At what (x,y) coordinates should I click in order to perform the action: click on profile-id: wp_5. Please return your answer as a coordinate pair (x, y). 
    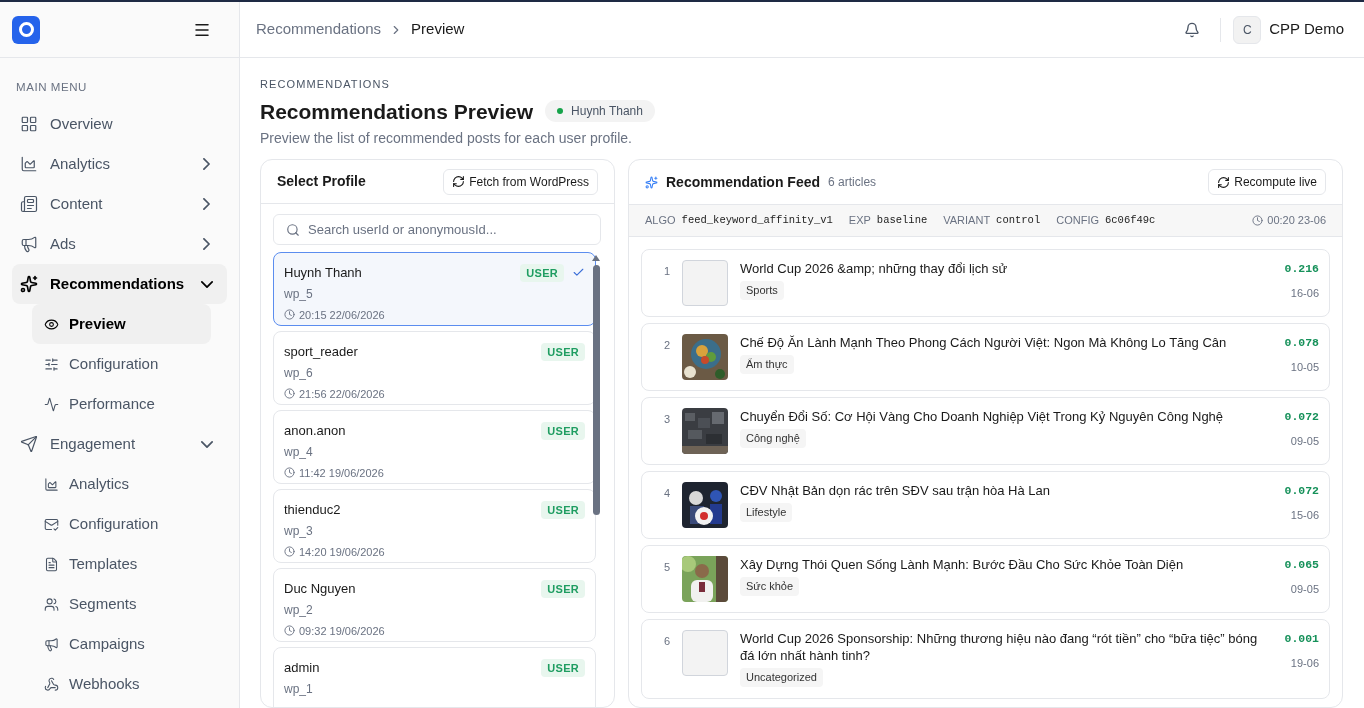
    Looking at the image, I should click on (299, 294).